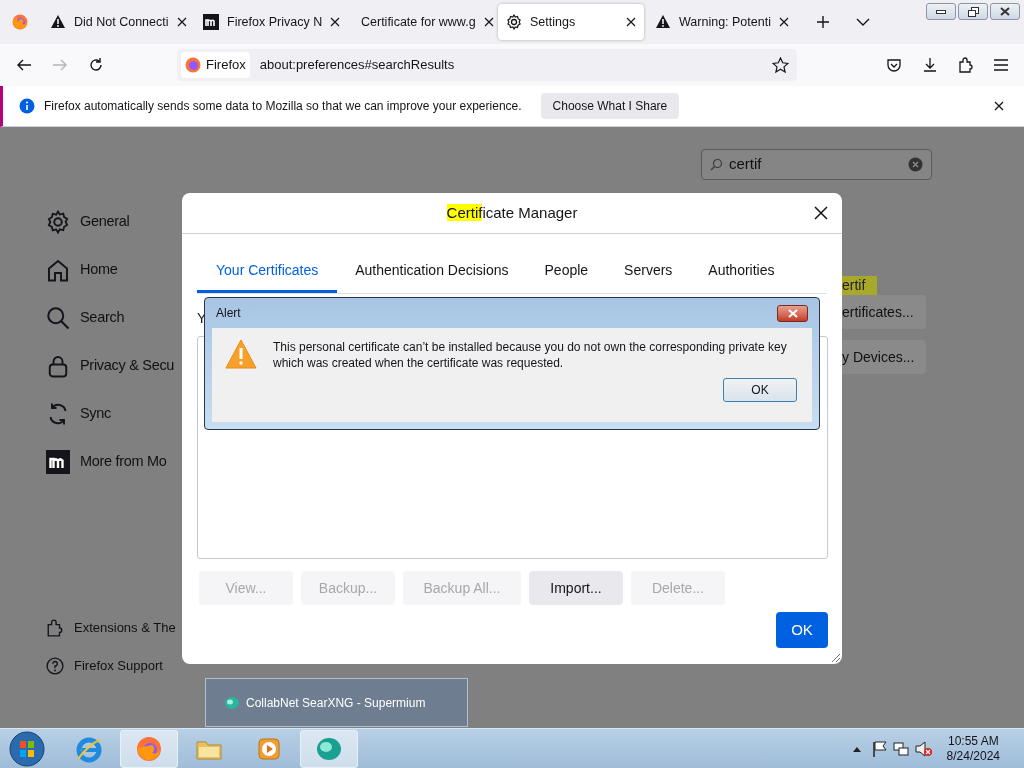 This screenshot has width=1024, height=768. Describe the element at coordinates (915, 164) in the screenshot. I see `clear-icon` at that location.